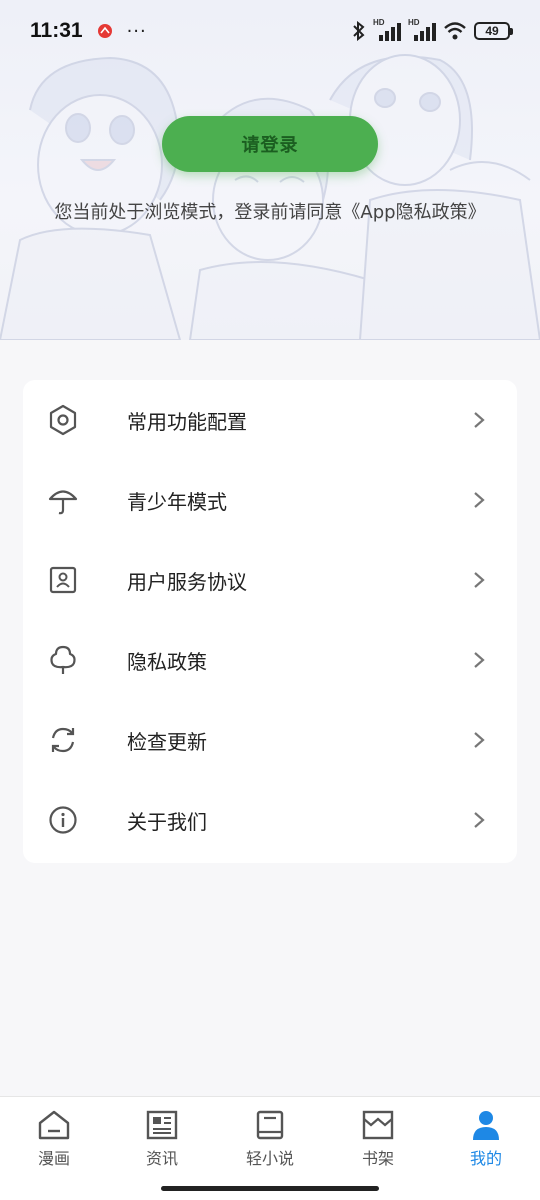  Describe the element at coordinates (63, 420) in the screenshot. I see `hexagon-settings-icon` at that location.